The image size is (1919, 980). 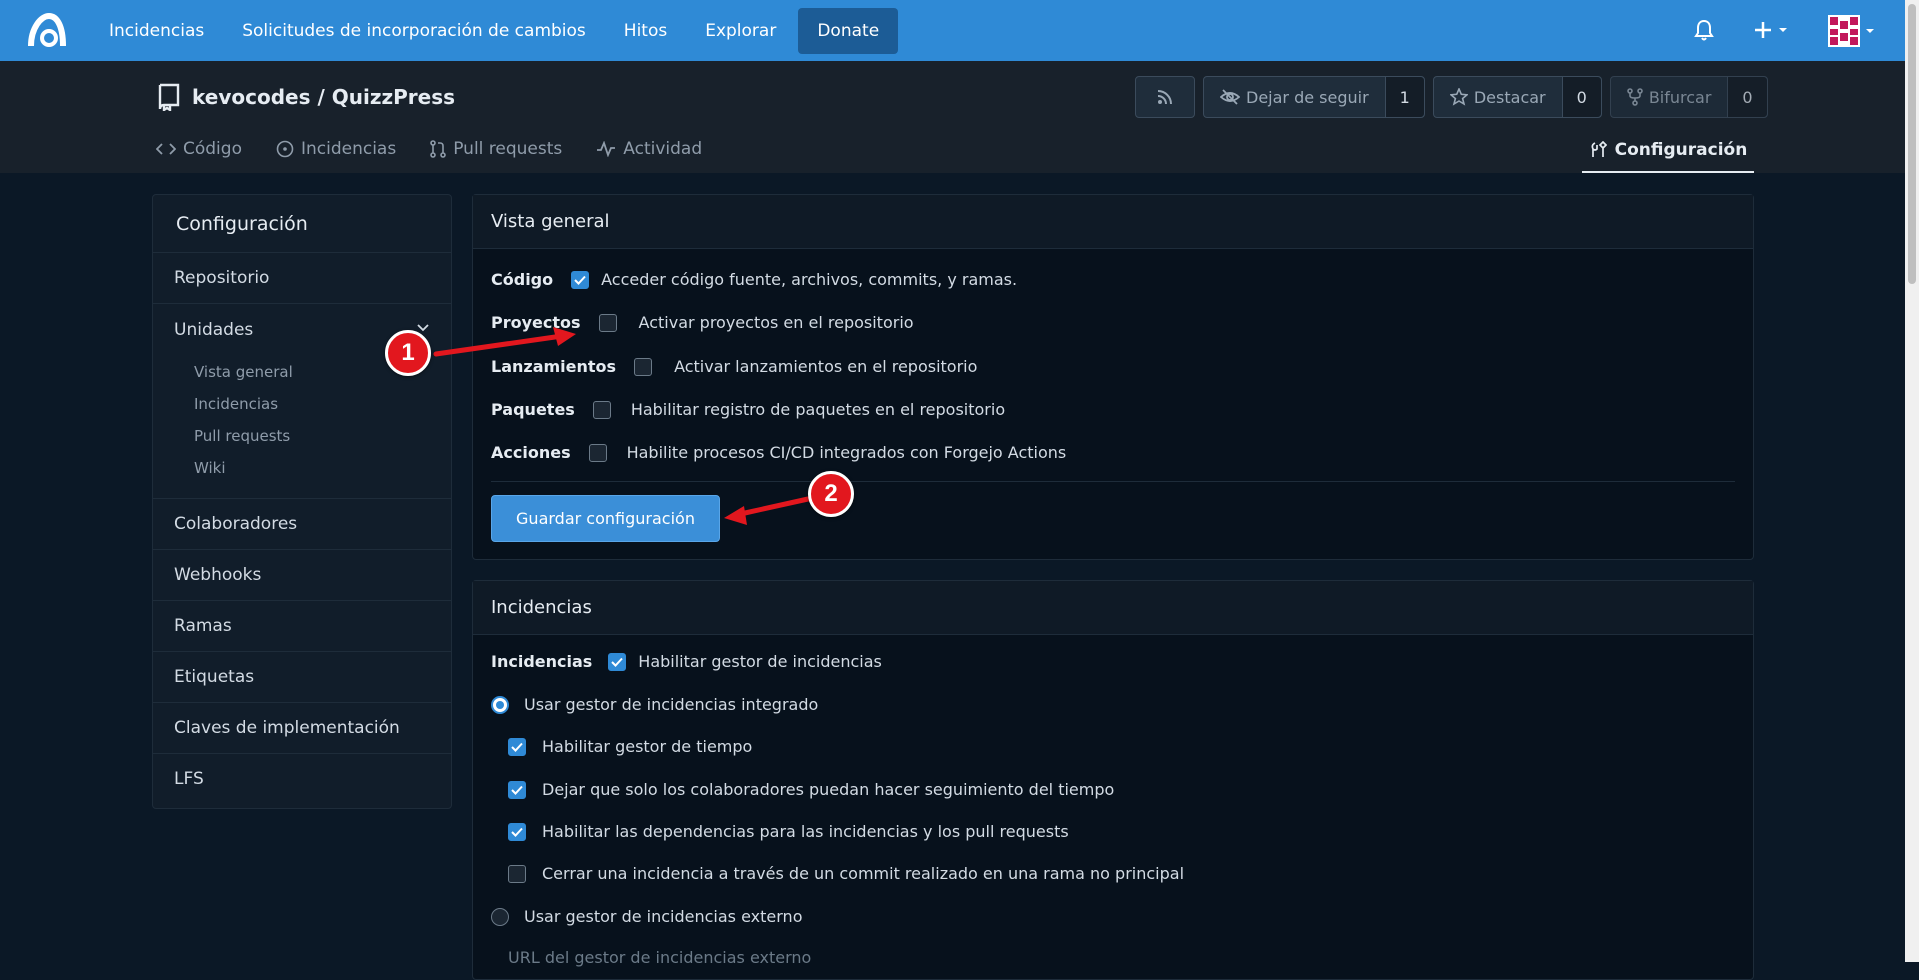 What do you see at coordinates (302, 779) in the screenshot?
I see `sidebar-item-lfs: LFS` at bounding box center [302, 779].